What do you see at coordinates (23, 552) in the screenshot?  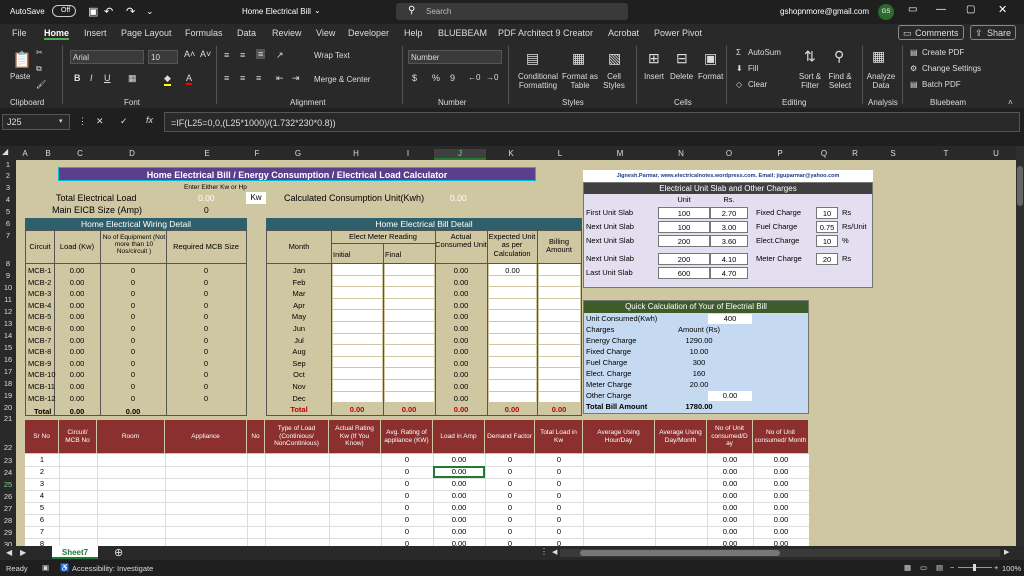 I see `next-sheet-icon: ▶` at bounding box center [23, 552].